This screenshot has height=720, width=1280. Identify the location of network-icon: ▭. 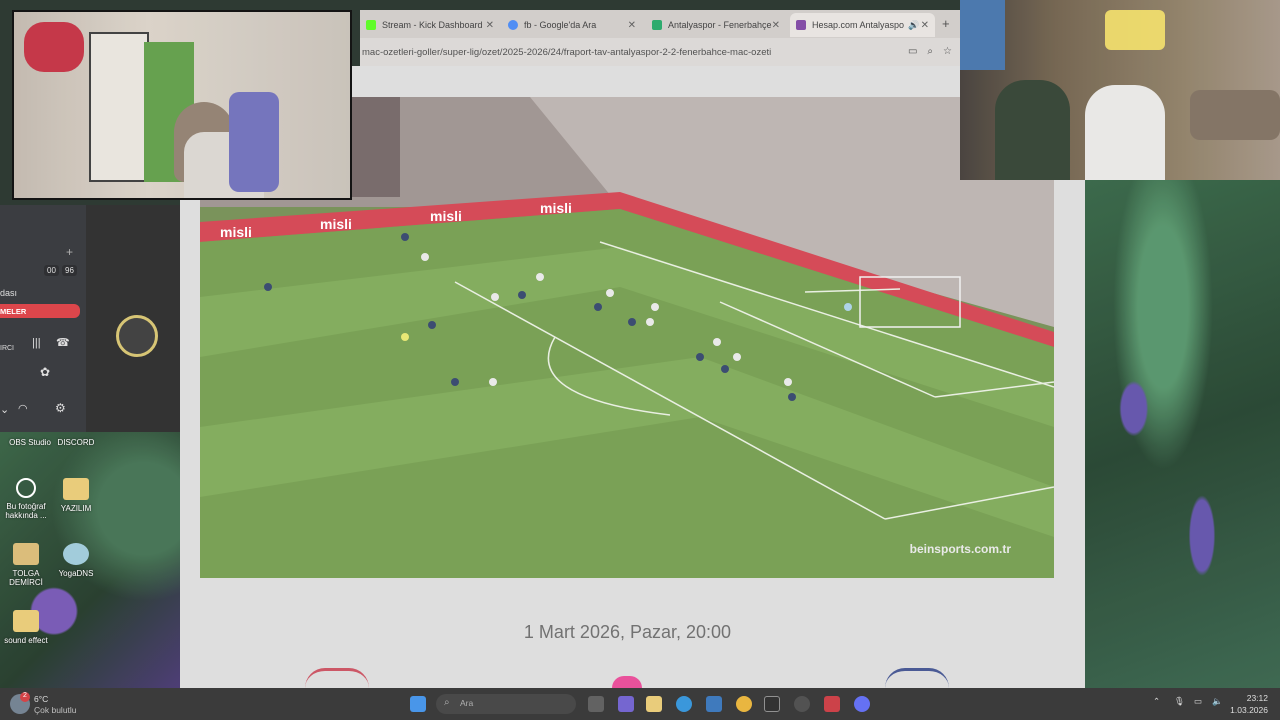
(1198, 701).